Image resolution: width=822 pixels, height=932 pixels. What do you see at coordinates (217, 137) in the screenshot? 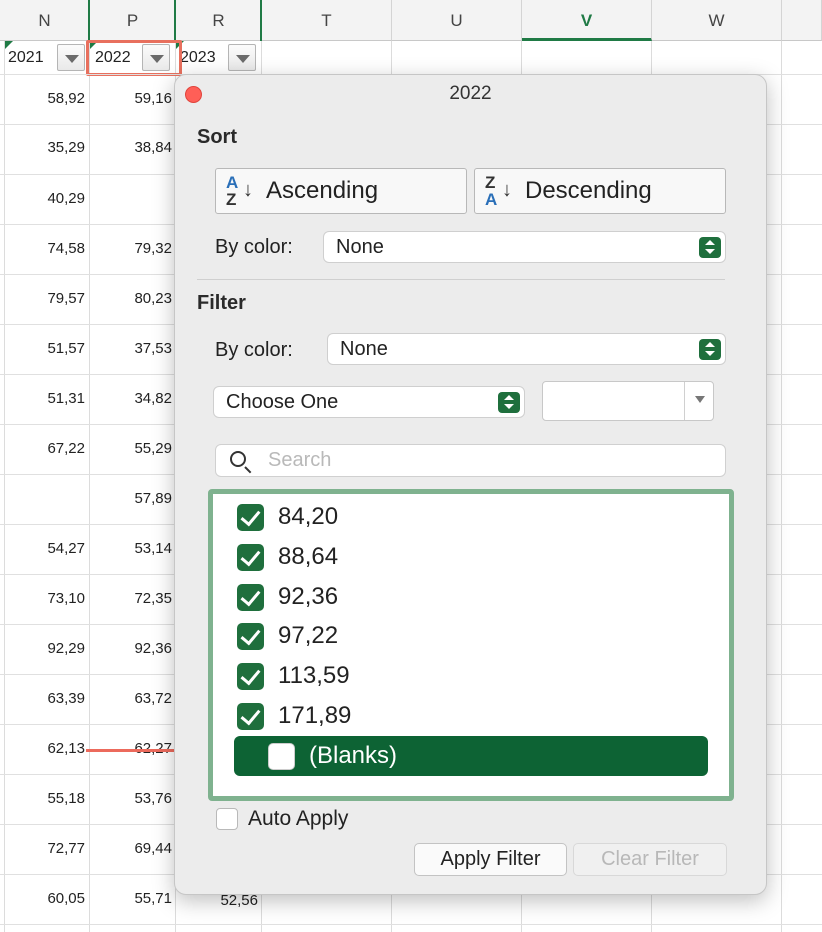
I see `sort-section-title: Sort` at bounding box center [217, 137].